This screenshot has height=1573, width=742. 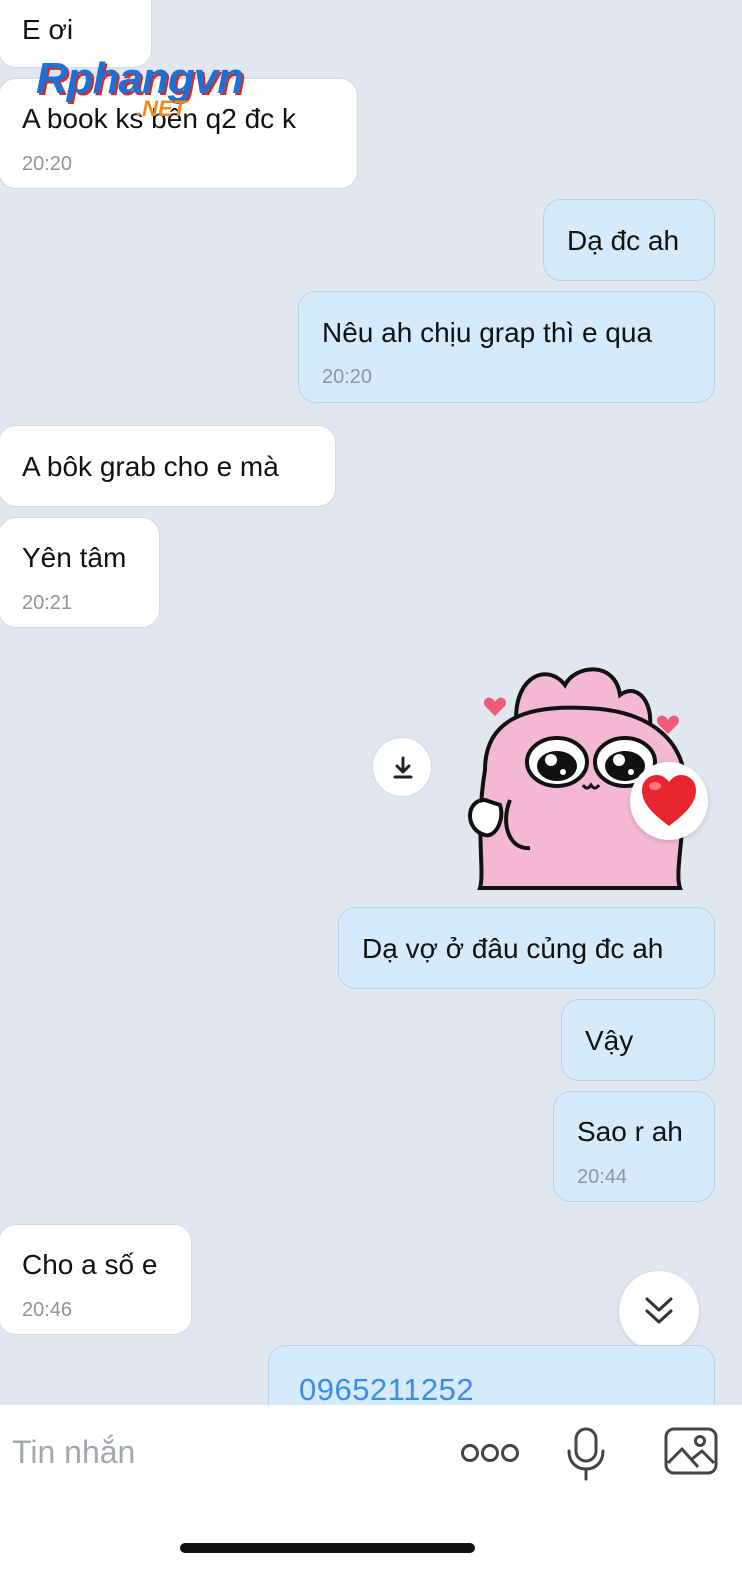 What do you see at coordinates (47, 603) in the screenshot?
I see `message-time: 20:21` at bounding box center [47, 603].